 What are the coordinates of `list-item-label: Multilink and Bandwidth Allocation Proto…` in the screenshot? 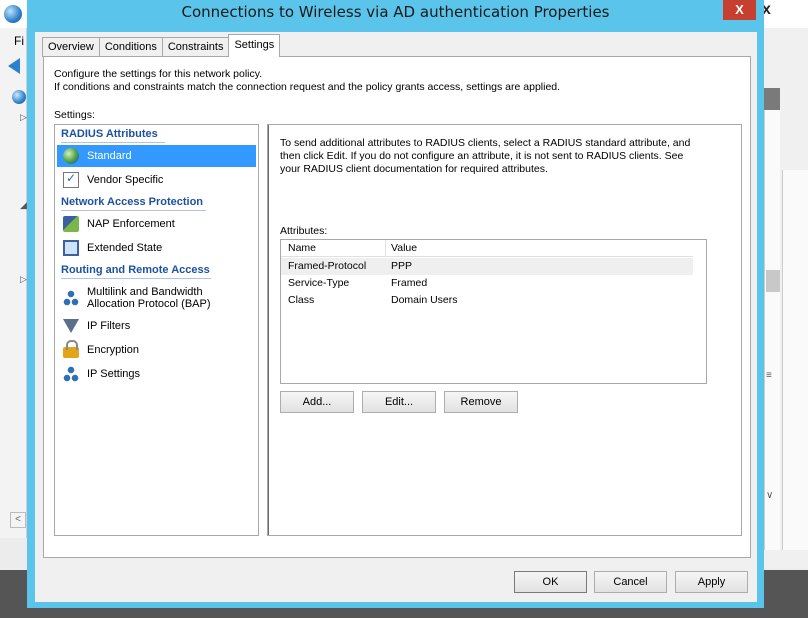 It's located at (149, 298).